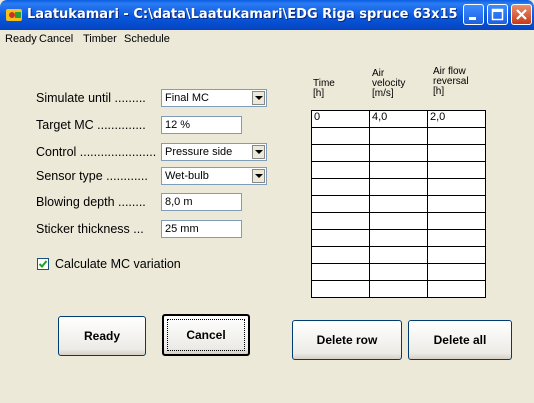 This screenshot has height=403, width=534. What do you see at coordinates (347, 340) in the screenshot?
I see `delete-row-button: Delete row` at bounding box center [347, 340].